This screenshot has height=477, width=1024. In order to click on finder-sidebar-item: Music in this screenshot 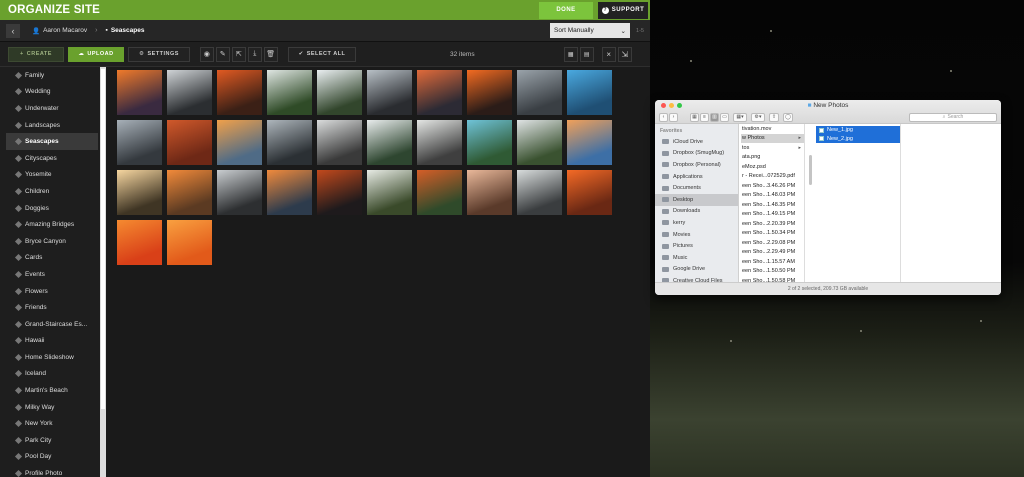, I will do `click(696, 258)`.